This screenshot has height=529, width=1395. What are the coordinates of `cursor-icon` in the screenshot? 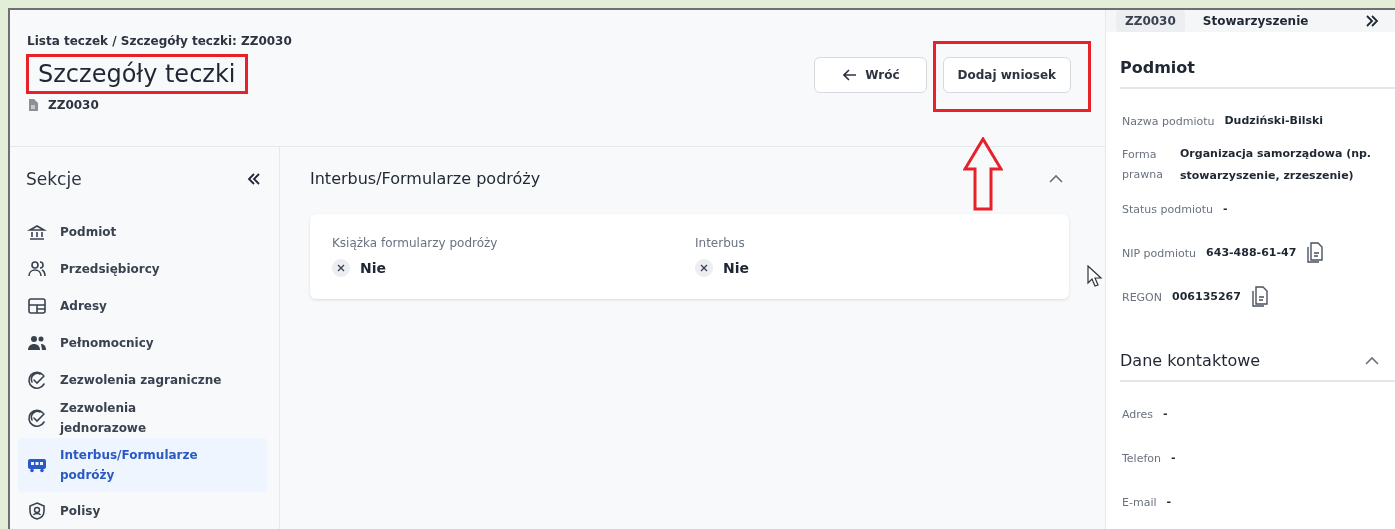 It's located at (1095, 276).